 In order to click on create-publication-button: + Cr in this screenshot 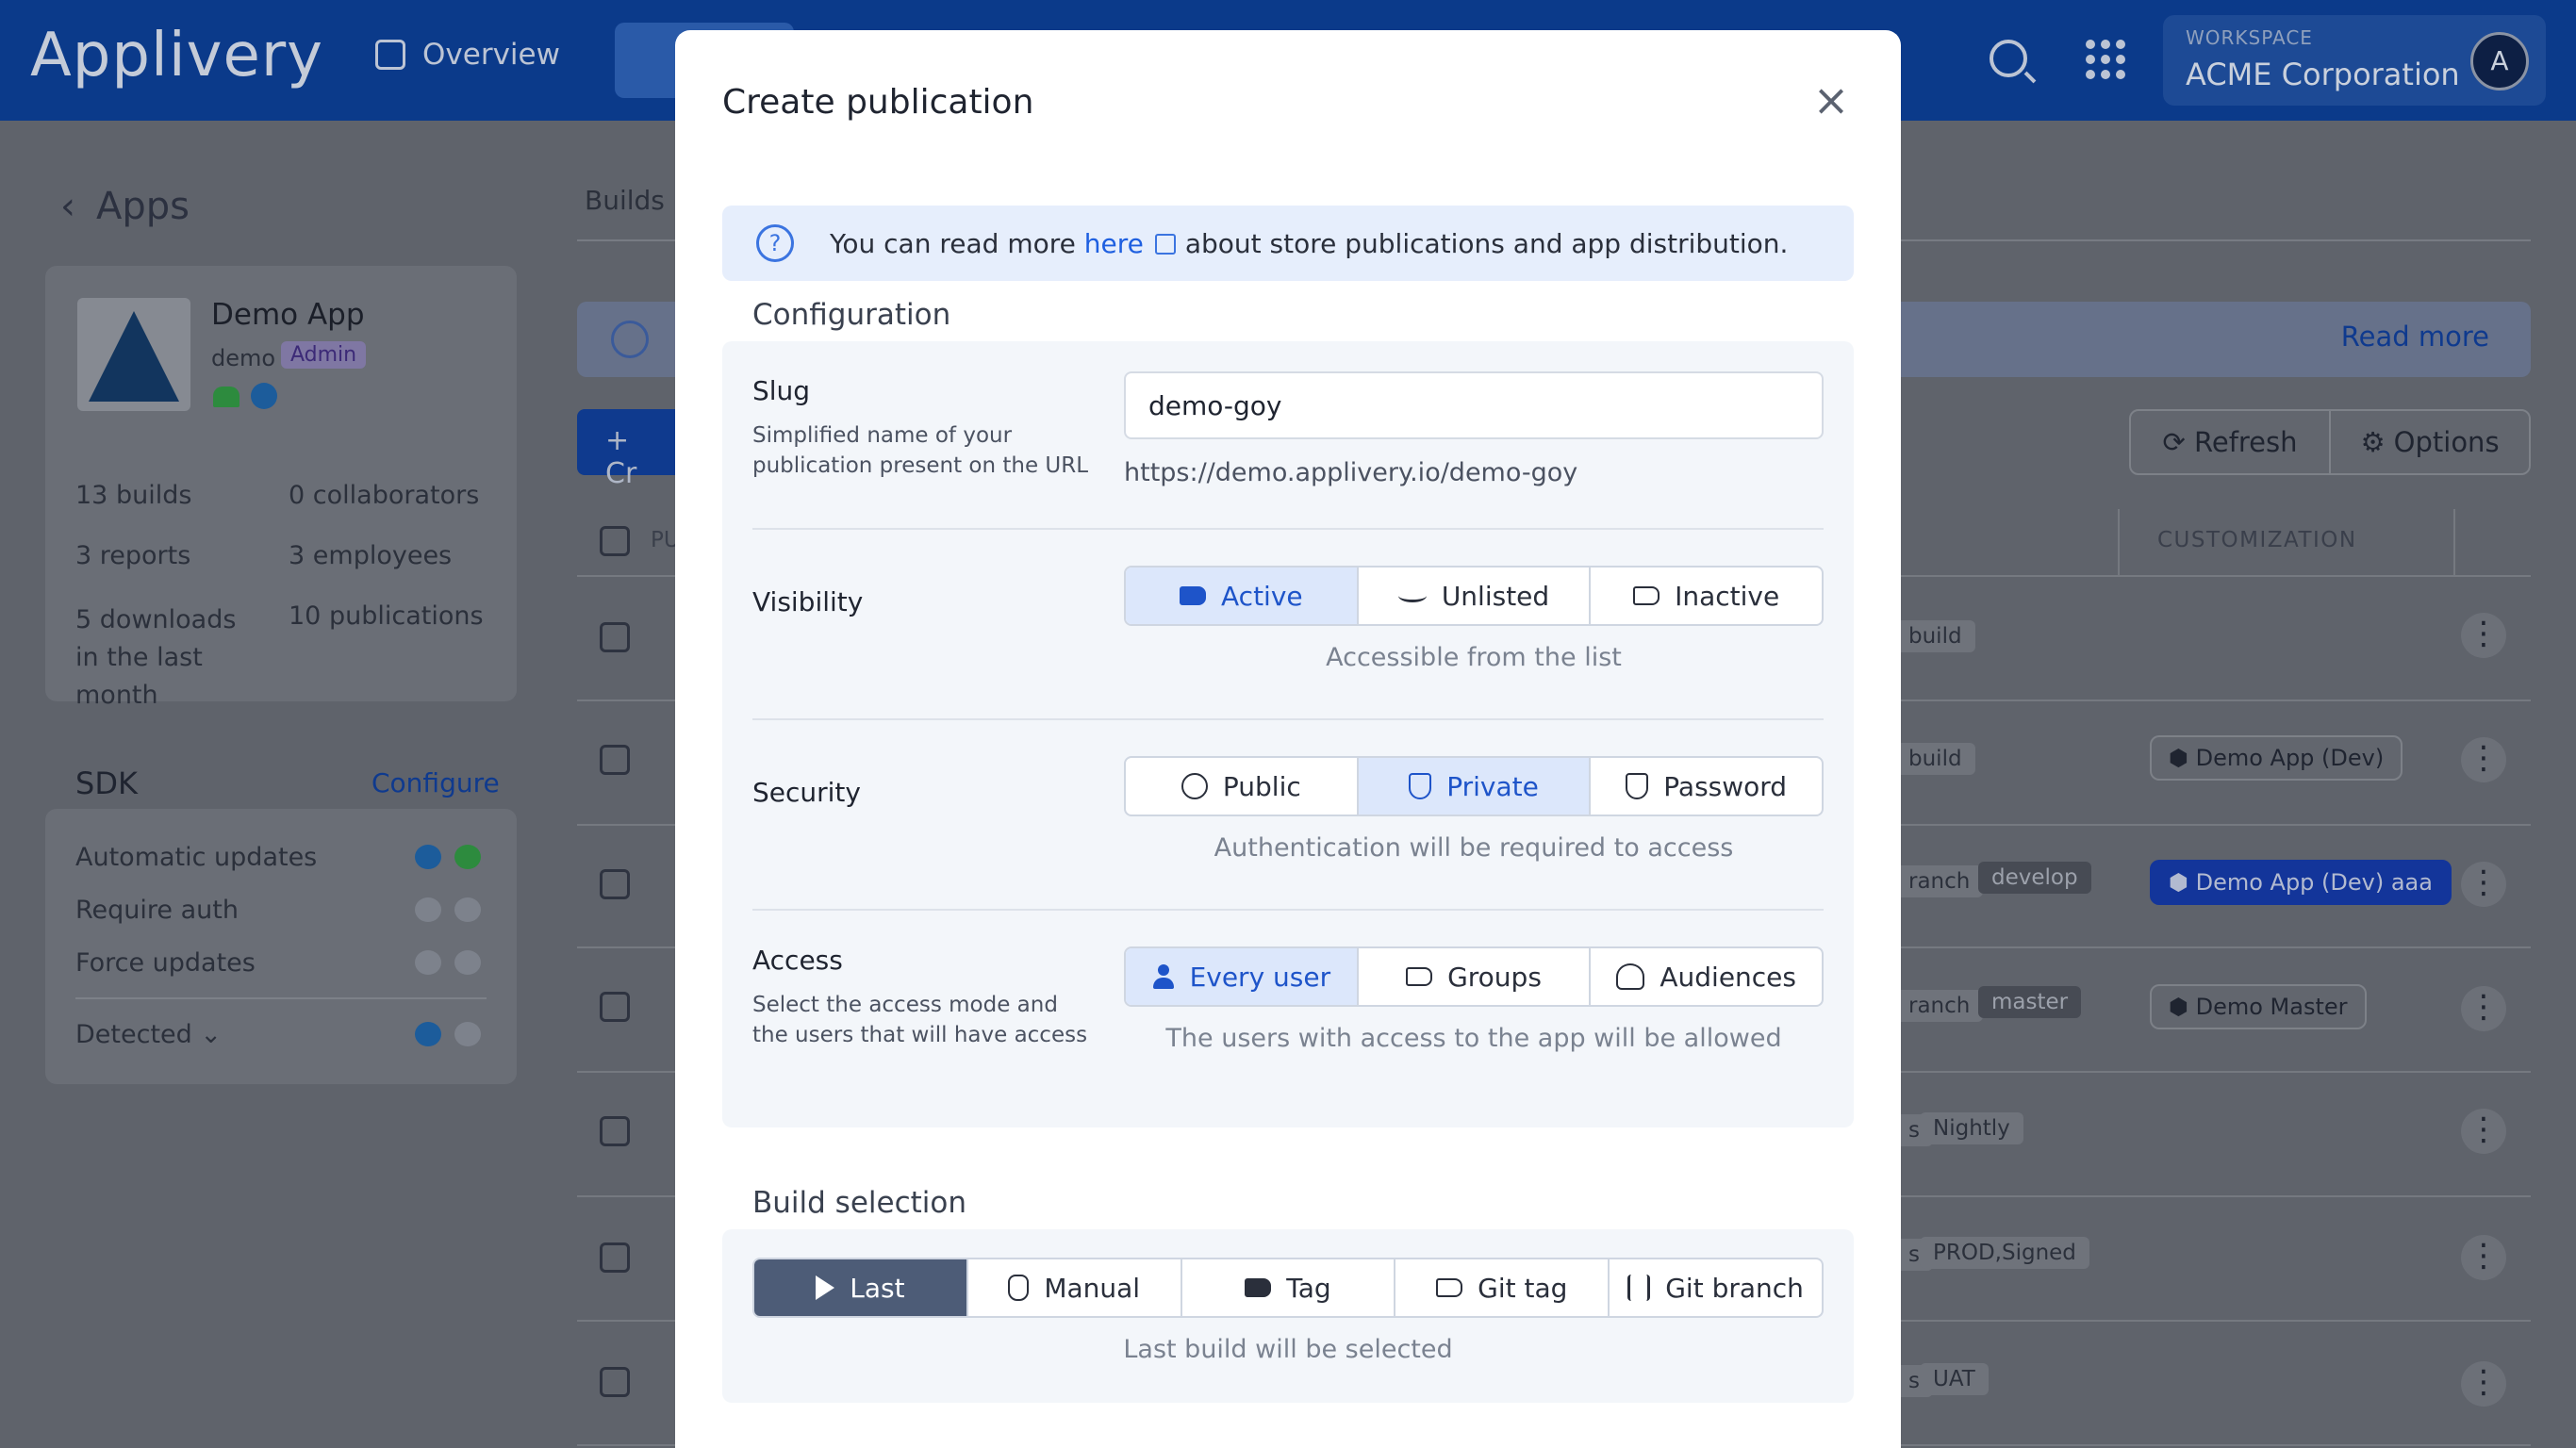, I will do `click(629, 449)`.